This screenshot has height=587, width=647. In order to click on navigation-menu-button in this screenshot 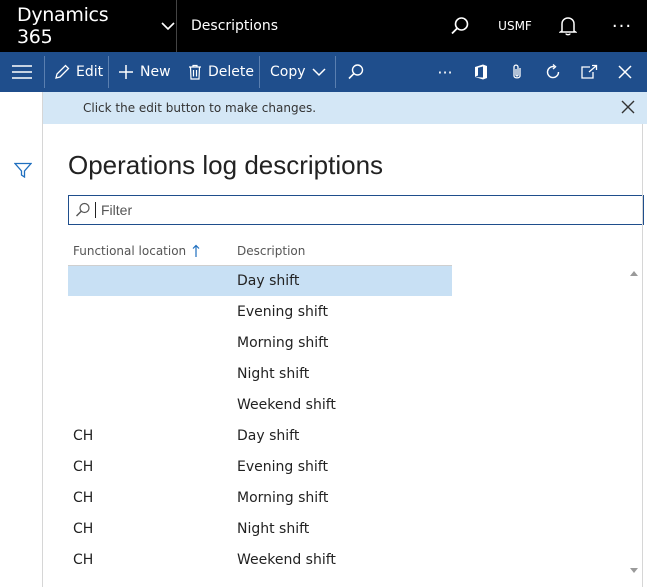, I will do `click(22, 72)`.